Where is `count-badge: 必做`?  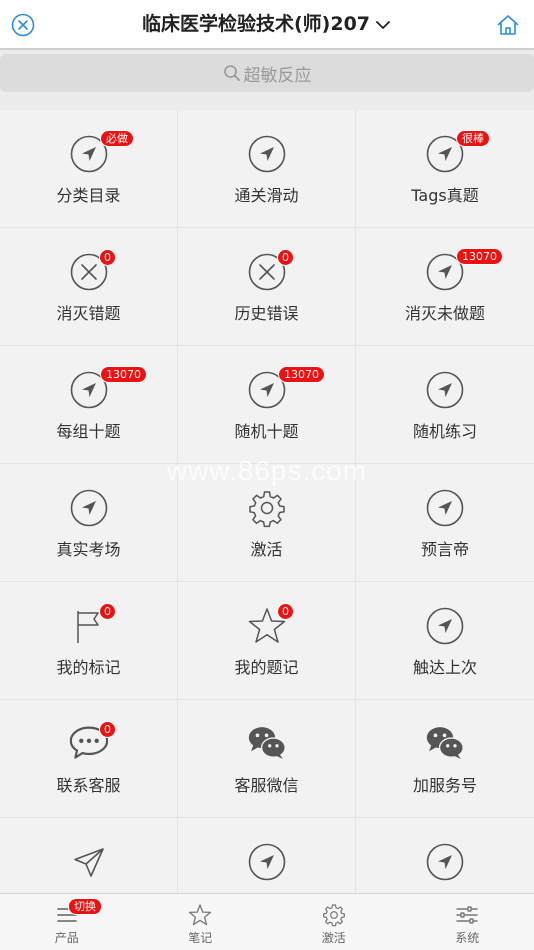
count-badge: 必做 is located at coordinates (117, 138).